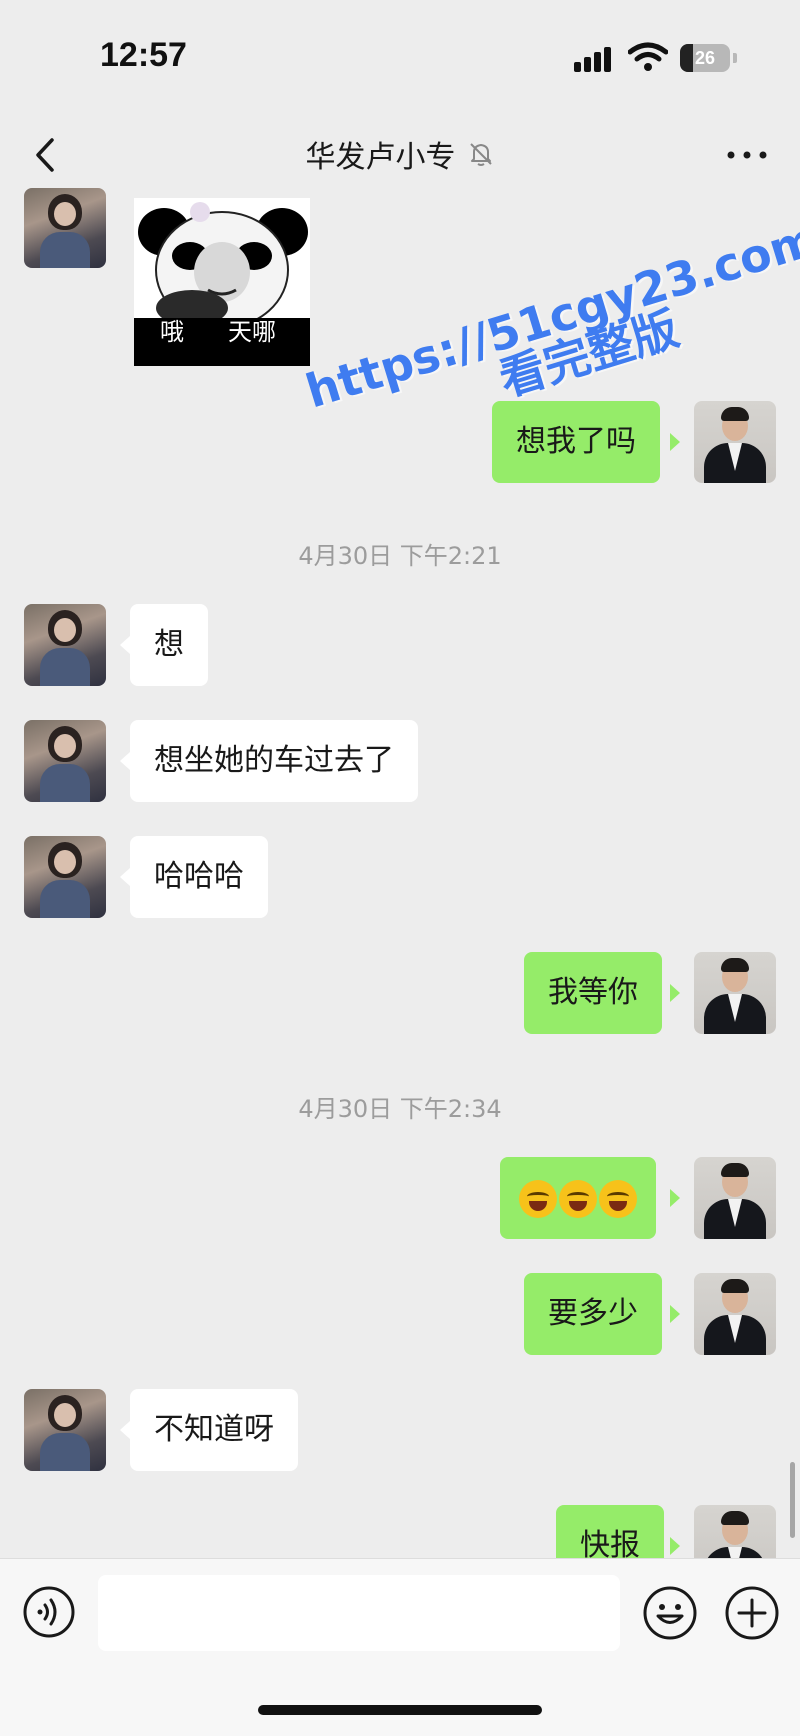 This screenshot has width=800, height=1736. I want to click on status-time: 12:57, so click(143, 55).